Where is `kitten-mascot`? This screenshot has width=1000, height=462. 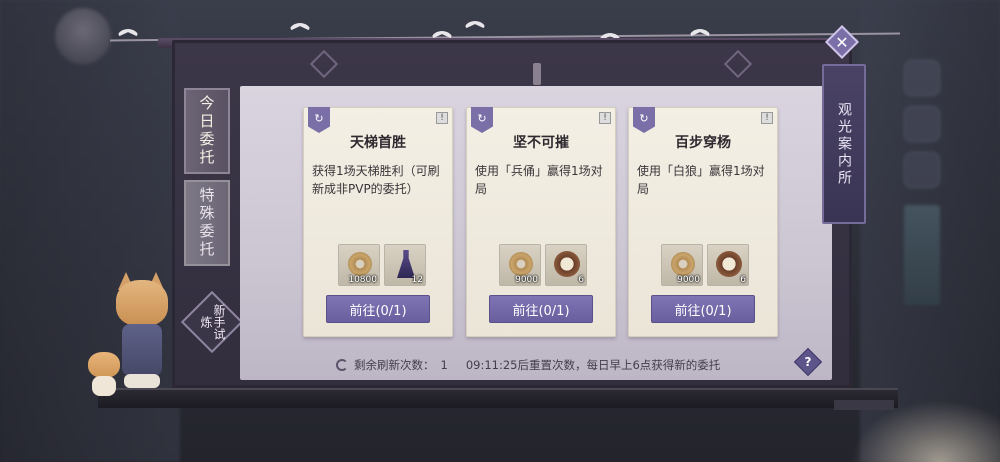 kitten-mascot is located at coordinates (104, 374).